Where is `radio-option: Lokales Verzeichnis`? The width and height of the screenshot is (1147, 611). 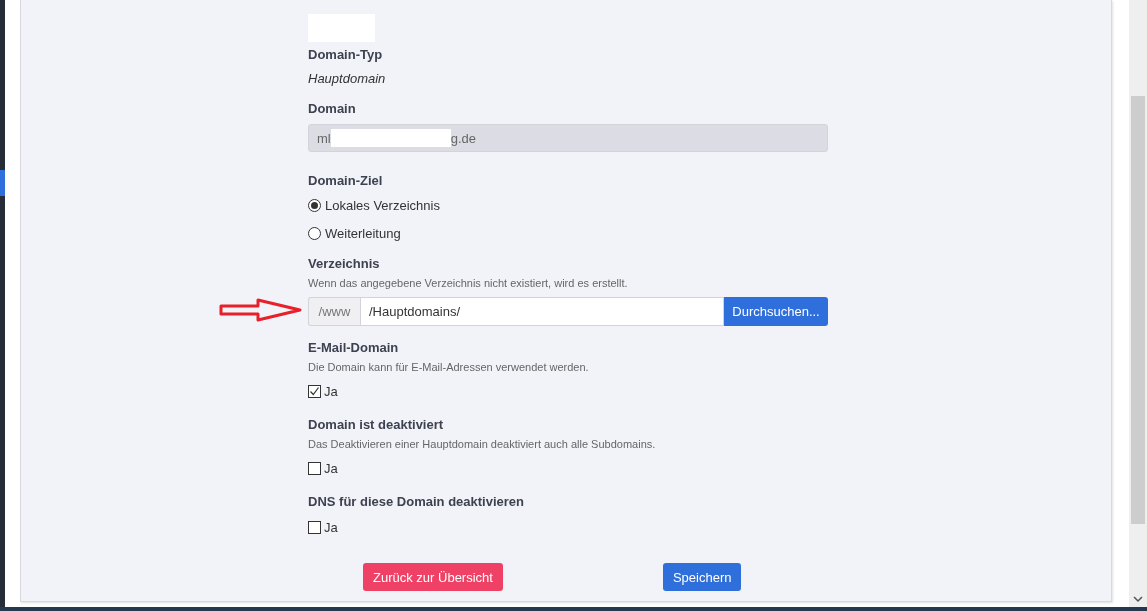
radio-option: Lokales Verzeichnis is located at coordinates (568, 205).